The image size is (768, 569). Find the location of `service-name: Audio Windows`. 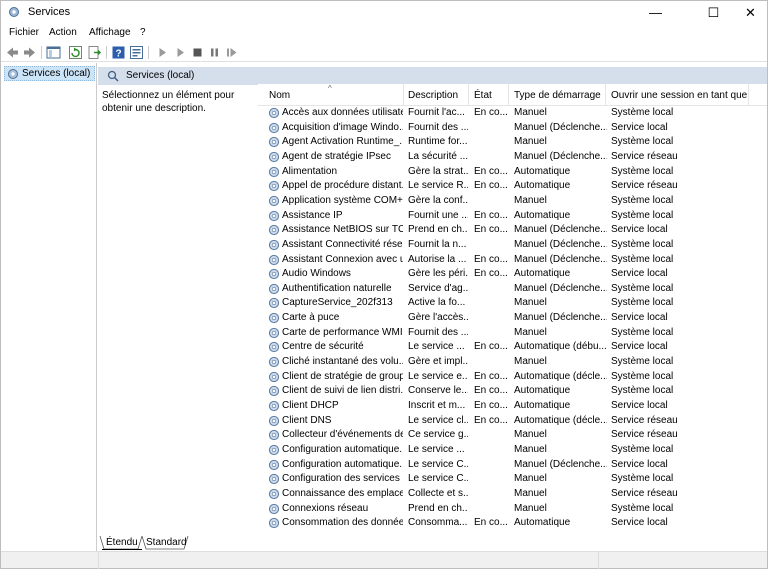

service-name: Audio Windows is located at coordinates (316, 274).